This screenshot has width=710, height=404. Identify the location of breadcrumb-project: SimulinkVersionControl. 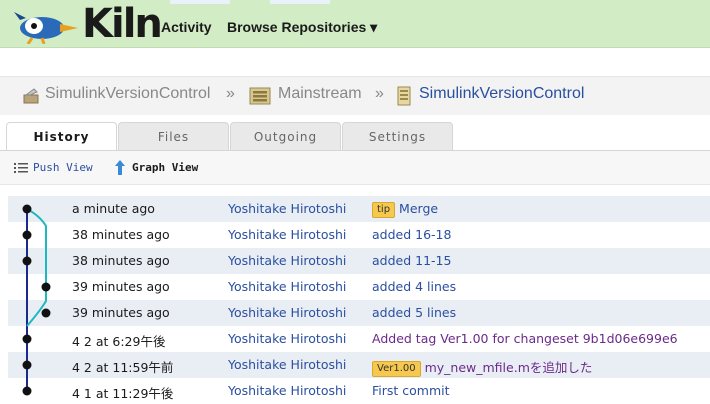
(127, 94).